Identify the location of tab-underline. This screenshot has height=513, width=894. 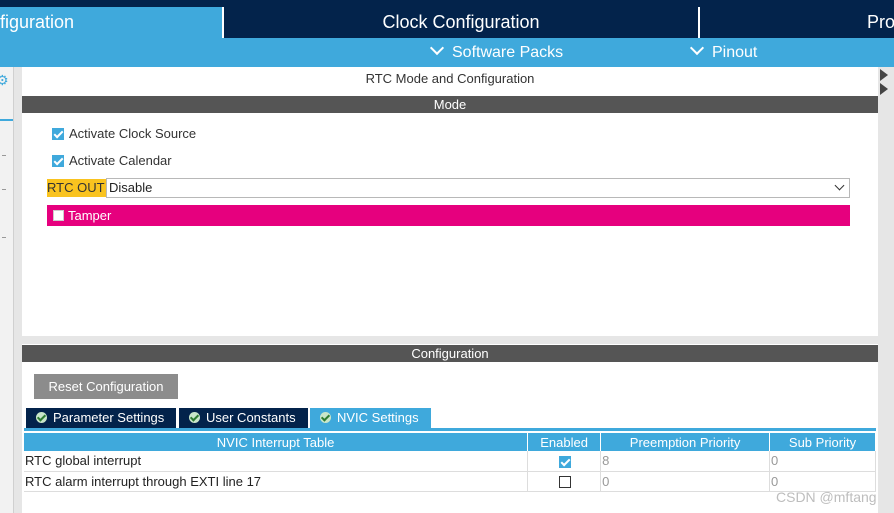
(450, 429).